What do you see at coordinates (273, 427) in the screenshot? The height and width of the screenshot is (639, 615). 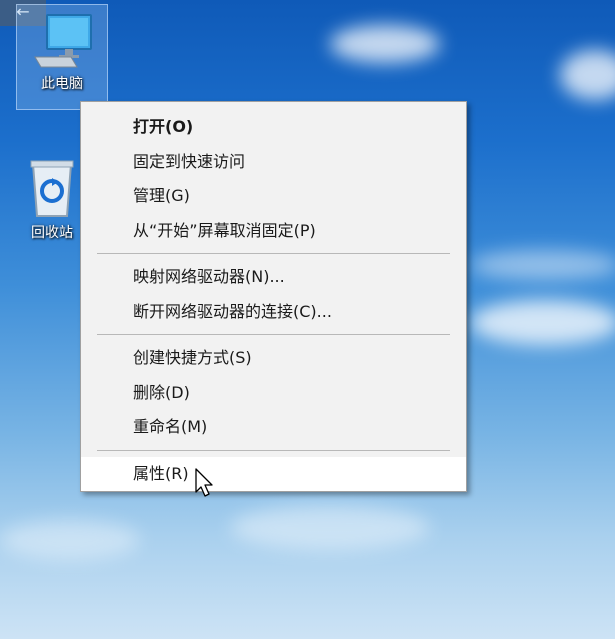 I see `menu-item-rename: 重命名(M)` at bounding box center [273, 427].